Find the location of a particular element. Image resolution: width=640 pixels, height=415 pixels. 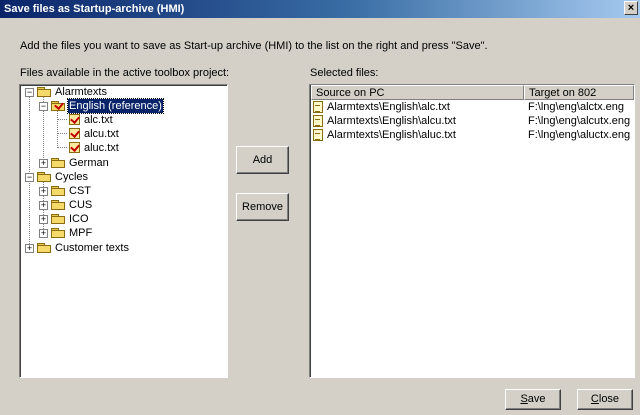

save-label: ave is located at coordinates (536, 399).